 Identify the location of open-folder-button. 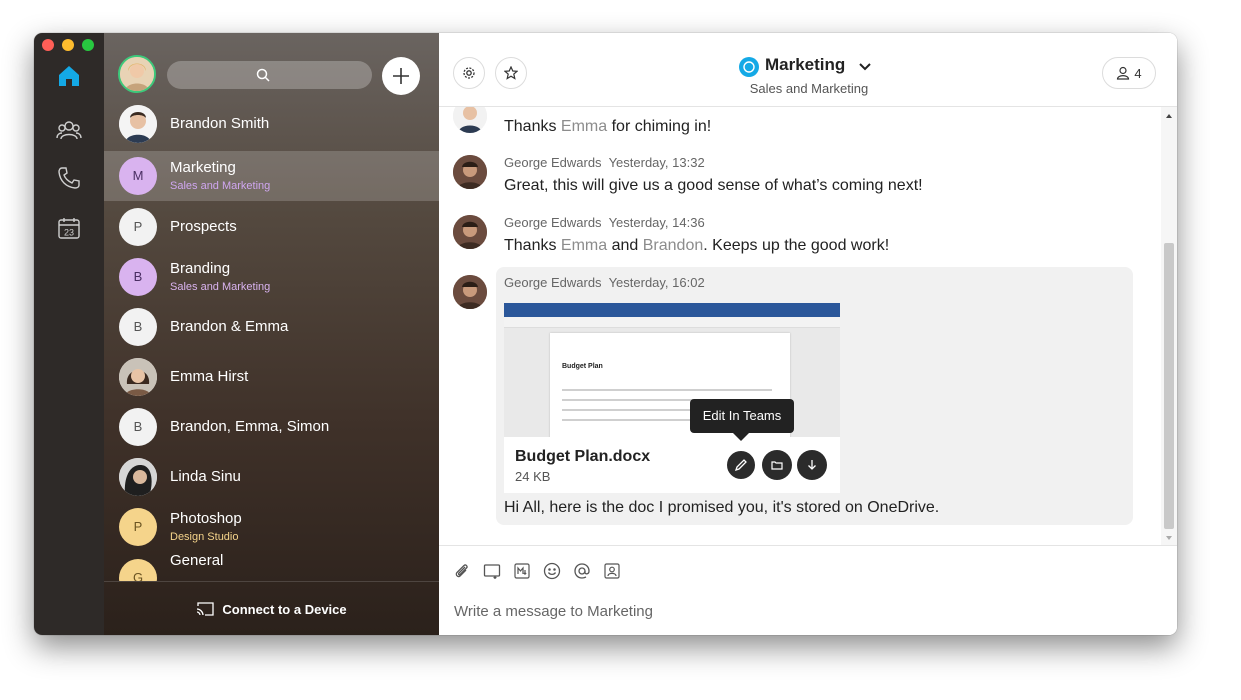
(777, 465).